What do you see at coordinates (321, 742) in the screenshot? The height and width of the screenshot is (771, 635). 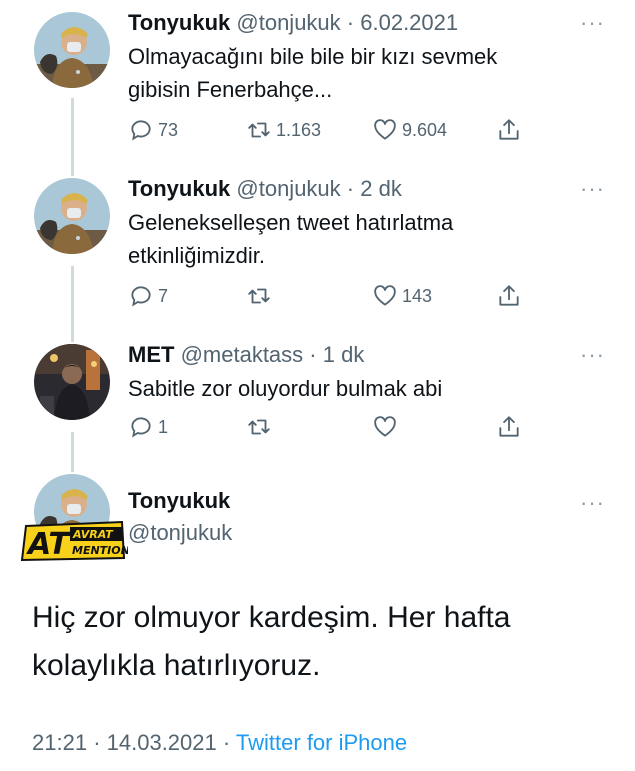 I see `tweet-source-link: Twitter for iPhone` at bounding box center [321, 742].